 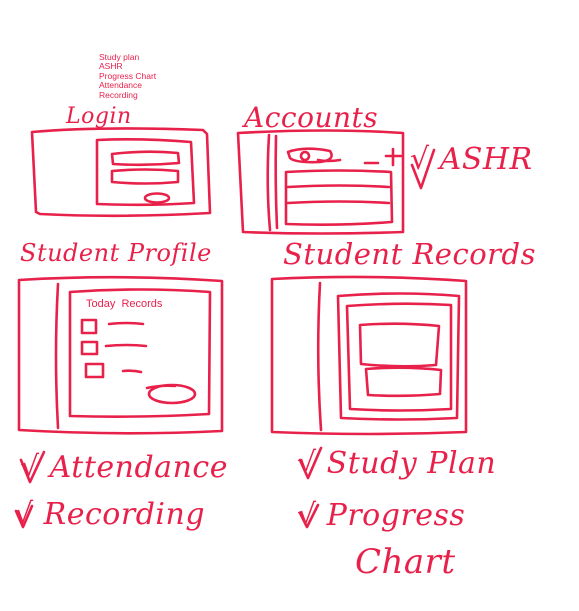 I want to click on accounts-circle-toggle, so click(x=305, y=156).